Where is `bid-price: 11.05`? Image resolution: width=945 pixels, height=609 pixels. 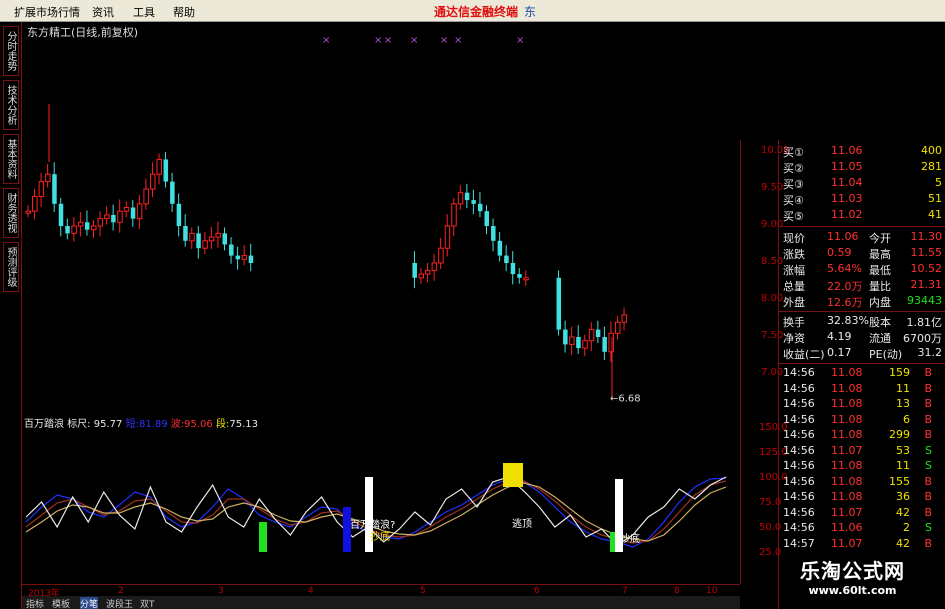 bid-price: 11.05 is located at coordinates (847, 166).